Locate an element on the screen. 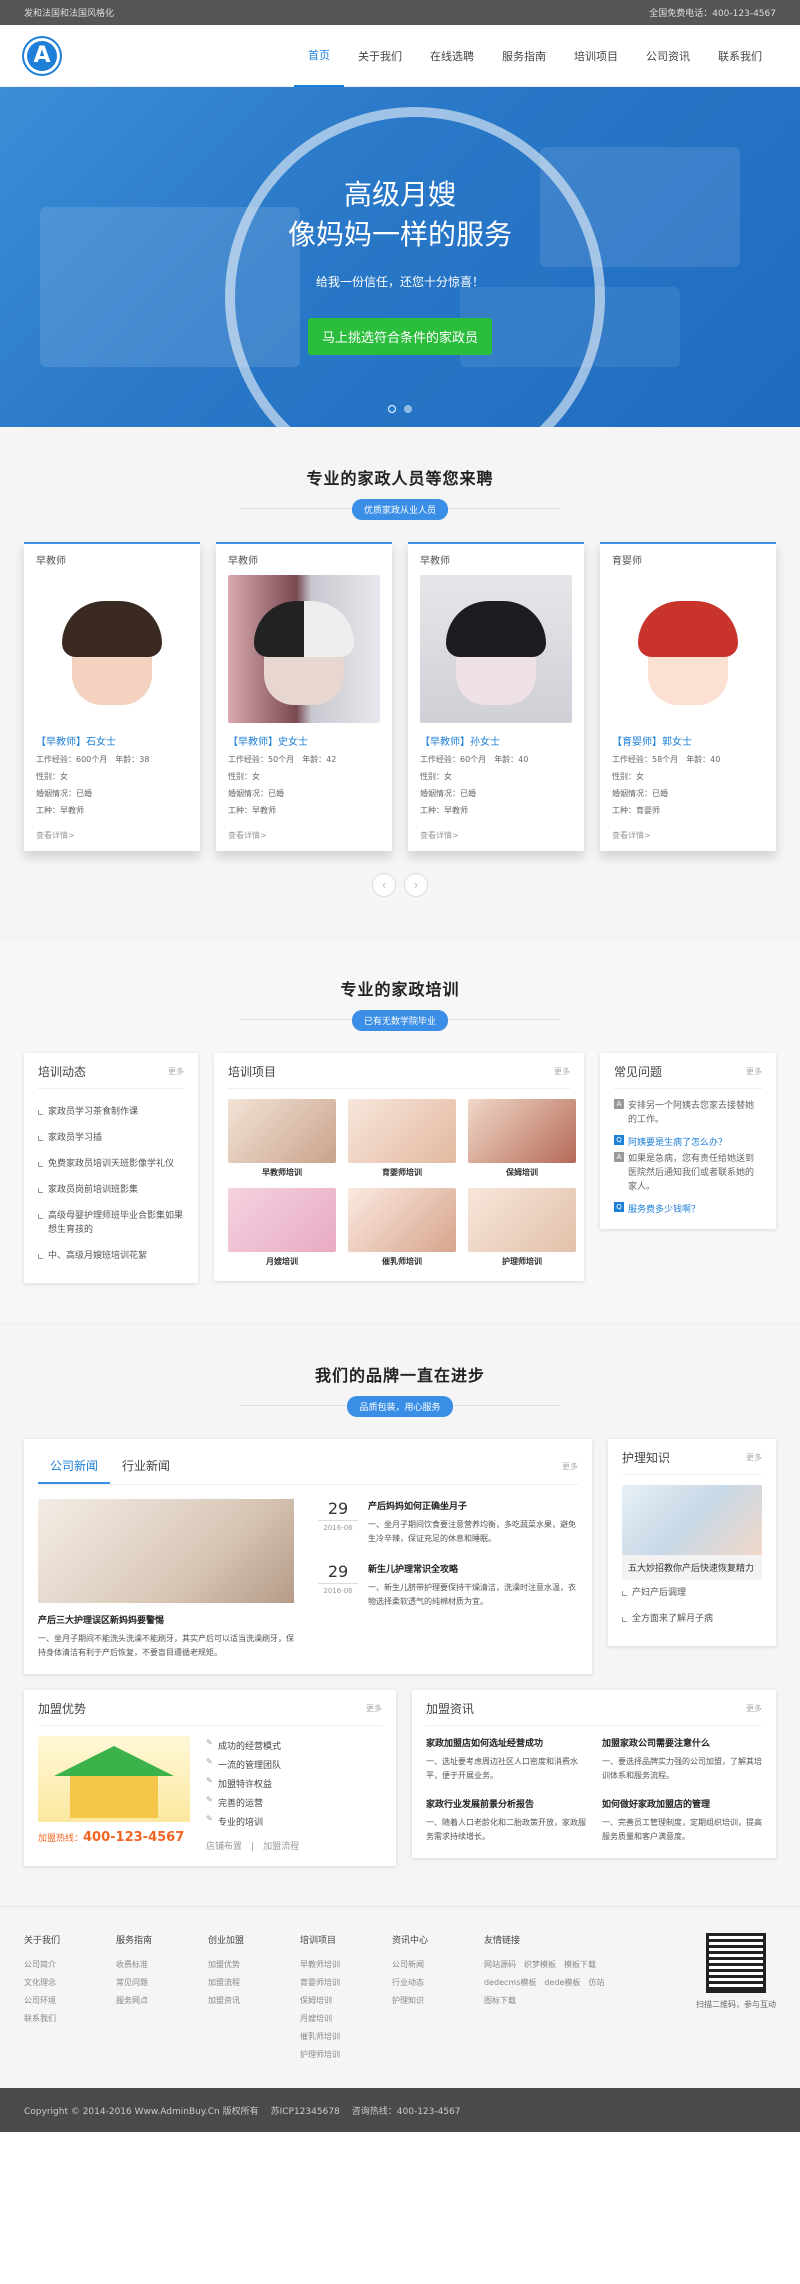 The image size is (800, 2284). footer-link: 服务网点 is located at coordinates (162, 2001).